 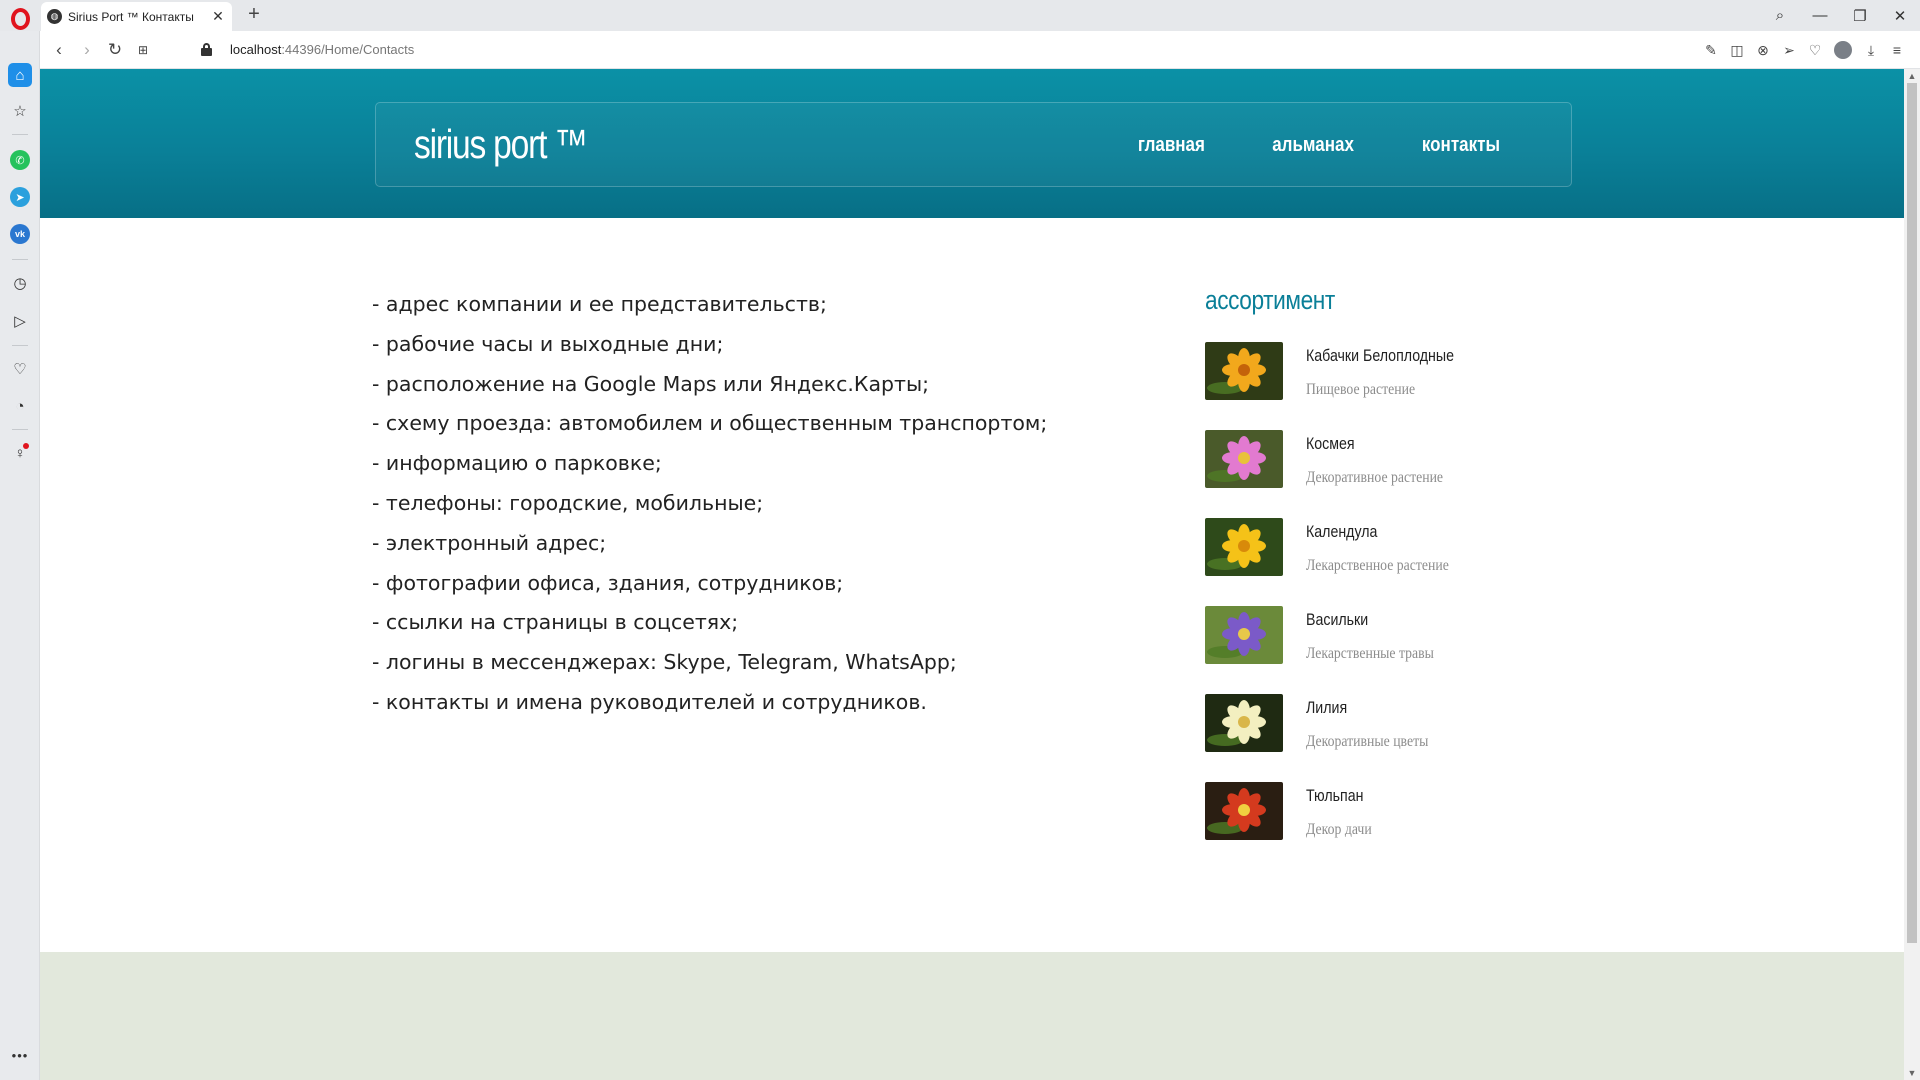 What do you see at coordinates (1270, 300) in the screenshot?
I see `assortment-title: ассортимент` at bounding box center [1270, 300].